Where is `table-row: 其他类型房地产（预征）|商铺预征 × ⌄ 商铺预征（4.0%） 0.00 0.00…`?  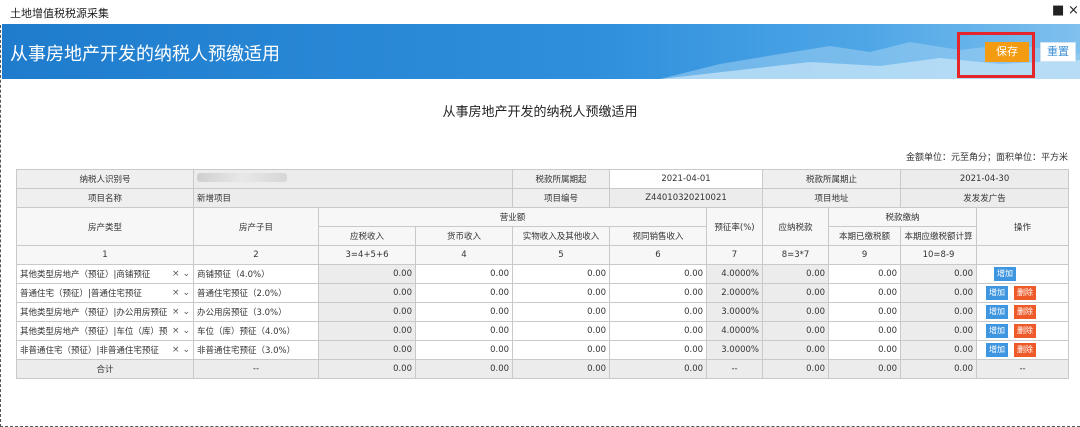
table-row: 其他类型房地产（预征）|商铺预征 × ⌄ 商铺预征（4.0%） 0.00 0.00… is located at coordinates (543, 274).